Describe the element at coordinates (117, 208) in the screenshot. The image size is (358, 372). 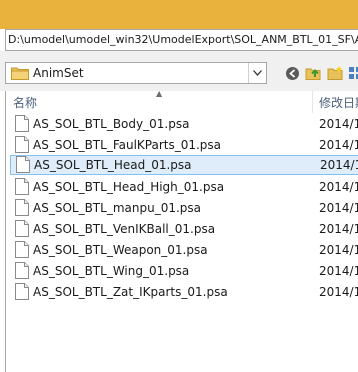
I see `file-name: AS_SOL_BTL_manpu_01.psa` at that location.